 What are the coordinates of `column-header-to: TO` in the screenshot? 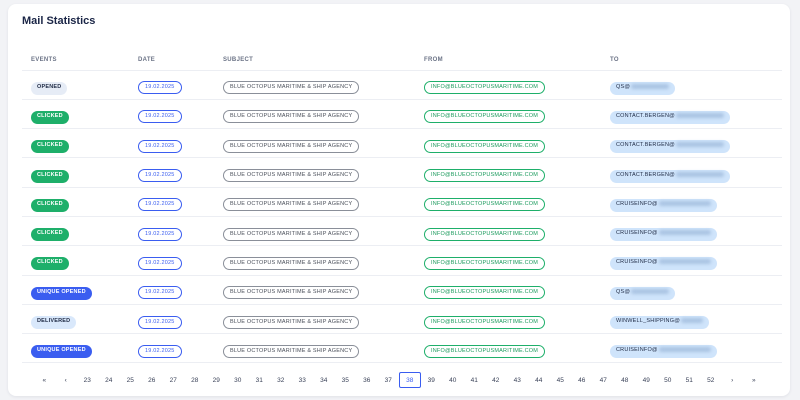 It's located at (691, 60).